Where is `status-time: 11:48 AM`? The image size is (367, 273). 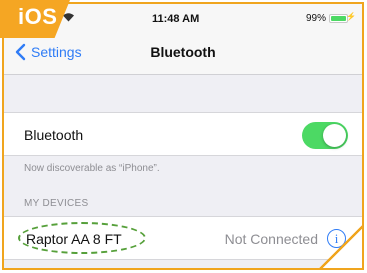 status-time: 11:48 AM is located at coordinates (176, 19).